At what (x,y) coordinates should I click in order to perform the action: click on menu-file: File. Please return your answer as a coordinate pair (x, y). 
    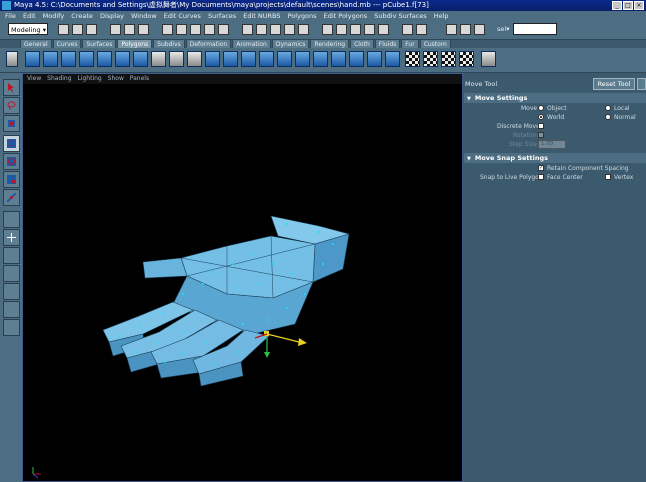
    Looking at the image, I should click on (10, 16).